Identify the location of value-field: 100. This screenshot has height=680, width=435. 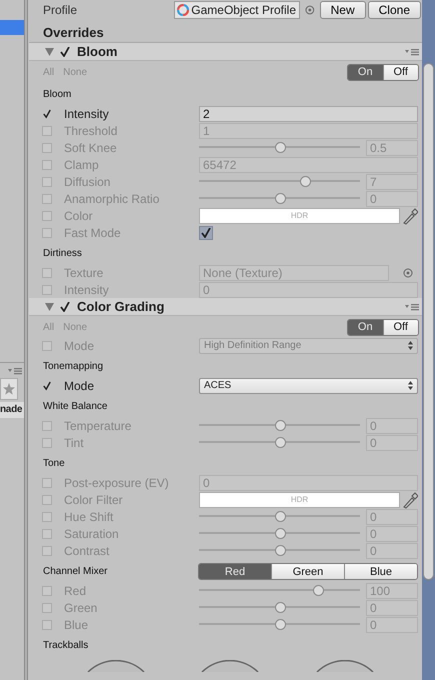
(392, 590).